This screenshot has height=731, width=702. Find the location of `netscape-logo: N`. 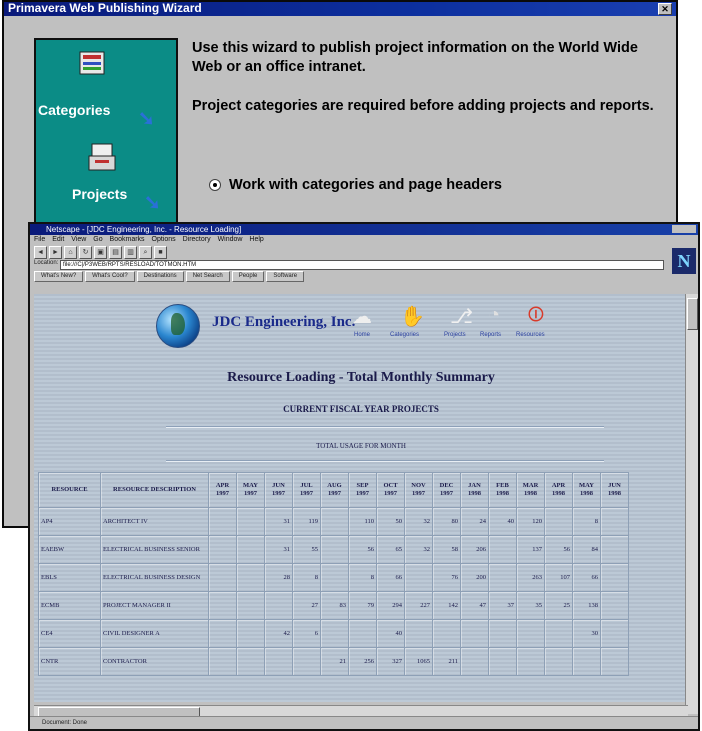

netscape-logo: N is located at coordinates (684, 261).